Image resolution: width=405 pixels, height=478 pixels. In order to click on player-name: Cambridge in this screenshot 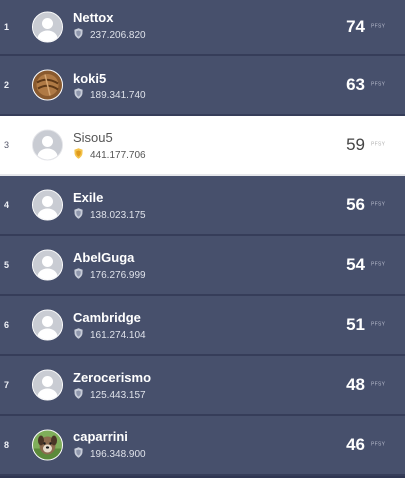, I will do `click(107, 317)`.